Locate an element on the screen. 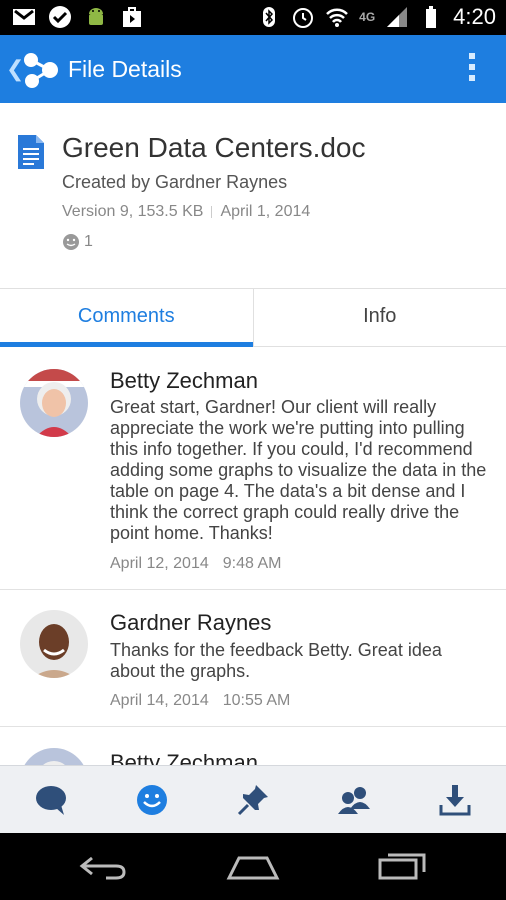 The height and width of the screenshot is (900, 506). file-version-size: Version 9, 153.5 KB is located at coordinates (133, 211).